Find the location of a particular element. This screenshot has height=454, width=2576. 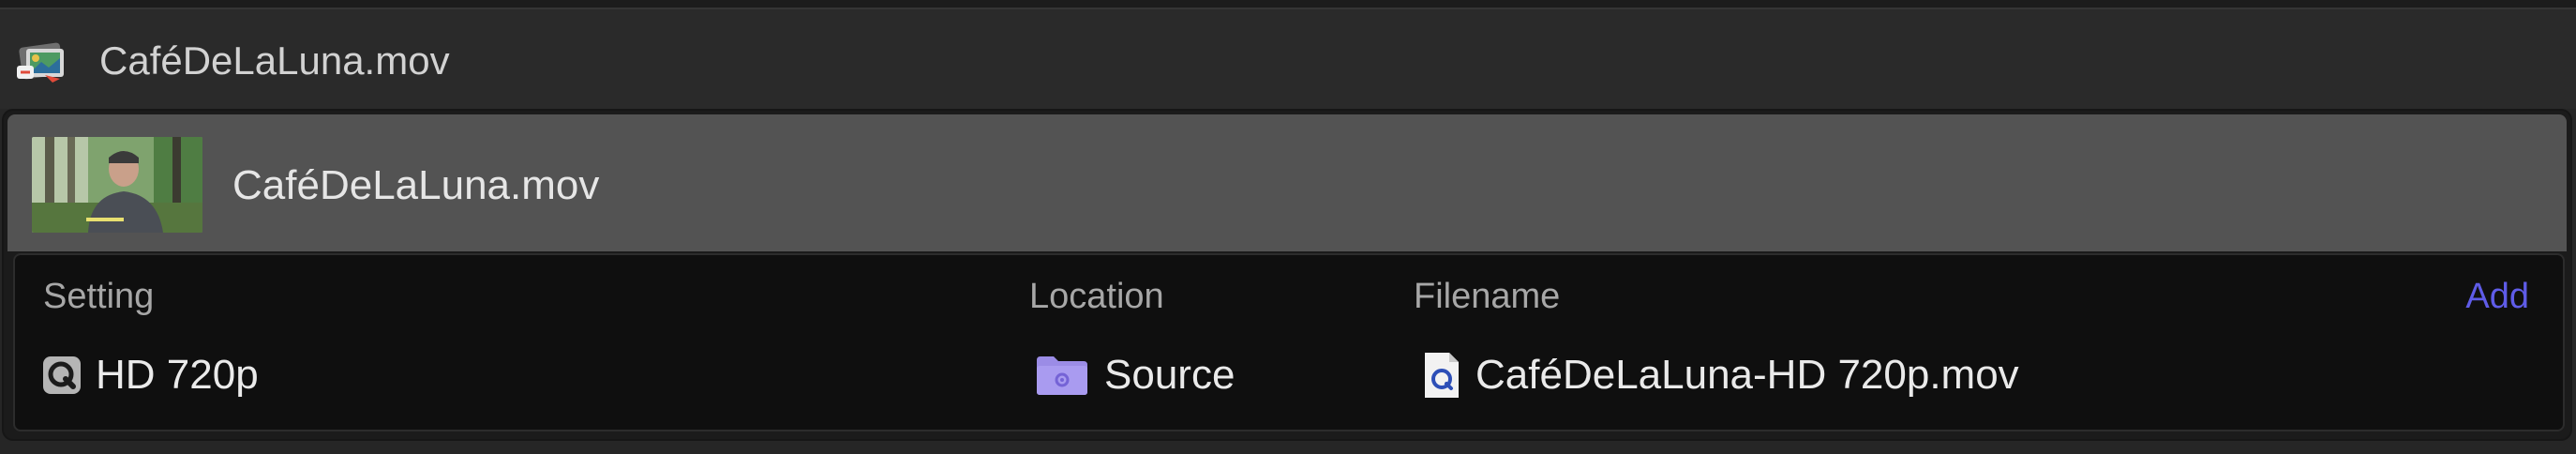

output-filename-cell: CaféDeLaLuna-HD 720p.mov is located at coordinates (1721, 375).